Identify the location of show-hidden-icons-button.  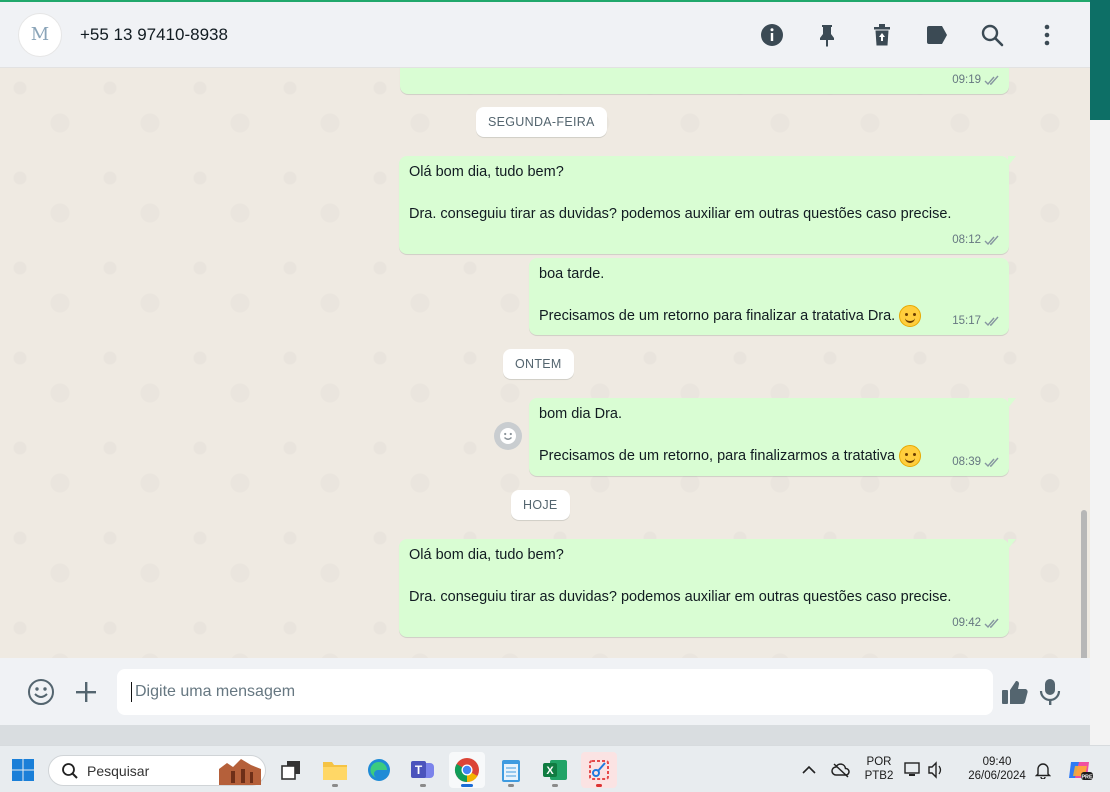
(809, 770).